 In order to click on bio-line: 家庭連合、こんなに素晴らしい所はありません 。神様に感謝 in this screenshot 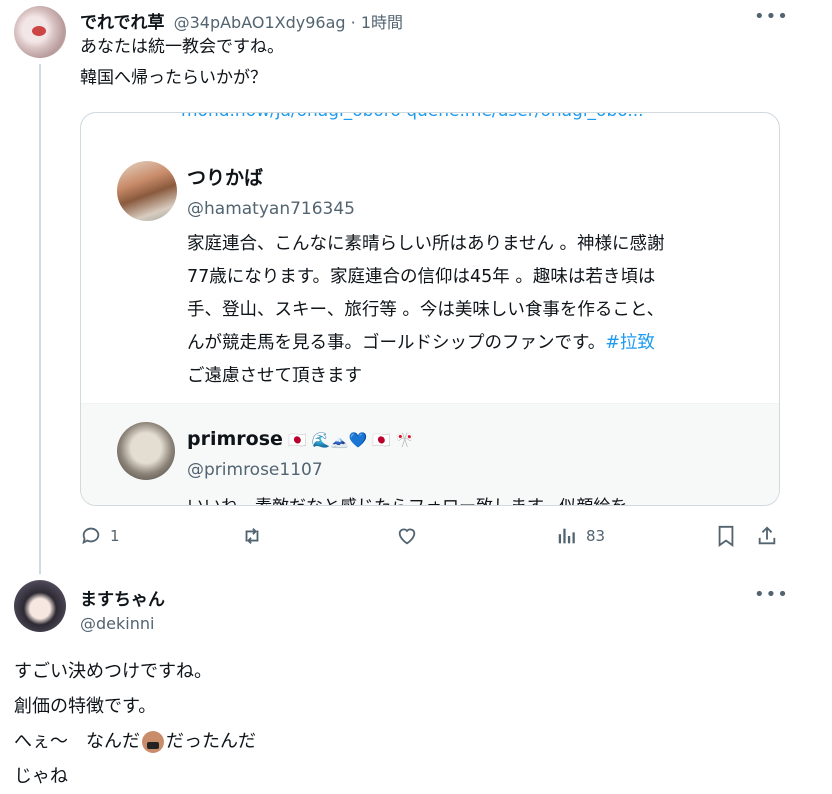, I will do `click(426, 244)`.